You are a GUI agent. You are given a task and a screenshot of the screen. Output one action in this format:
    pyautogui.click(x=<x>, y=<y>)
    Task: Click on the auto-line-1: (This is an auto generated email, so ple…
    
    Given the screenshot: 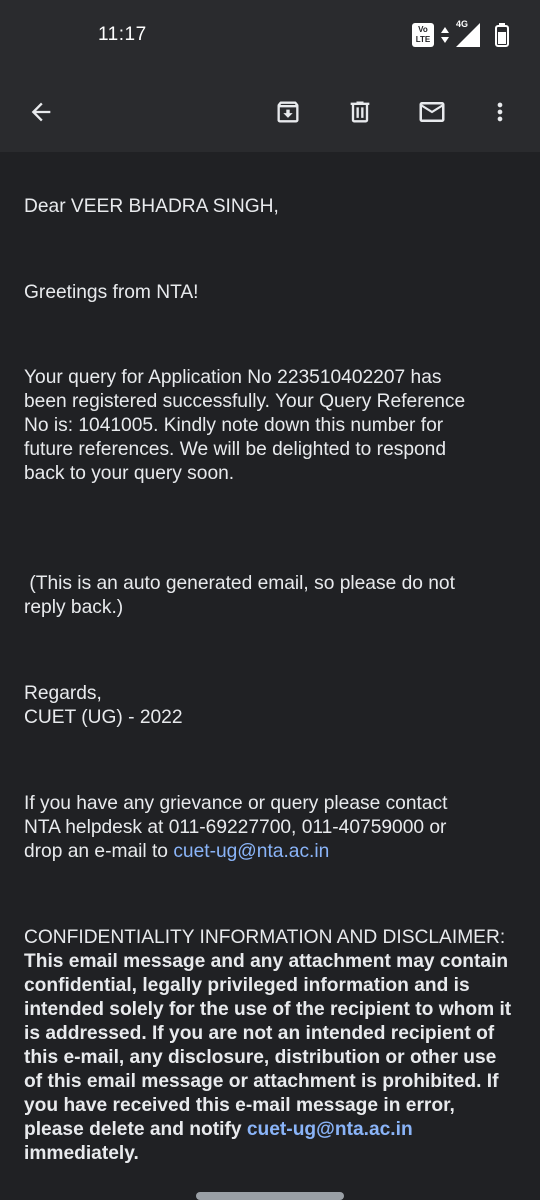 What is the action you would take?
    pyautogui.click(x=239, y=583)
    